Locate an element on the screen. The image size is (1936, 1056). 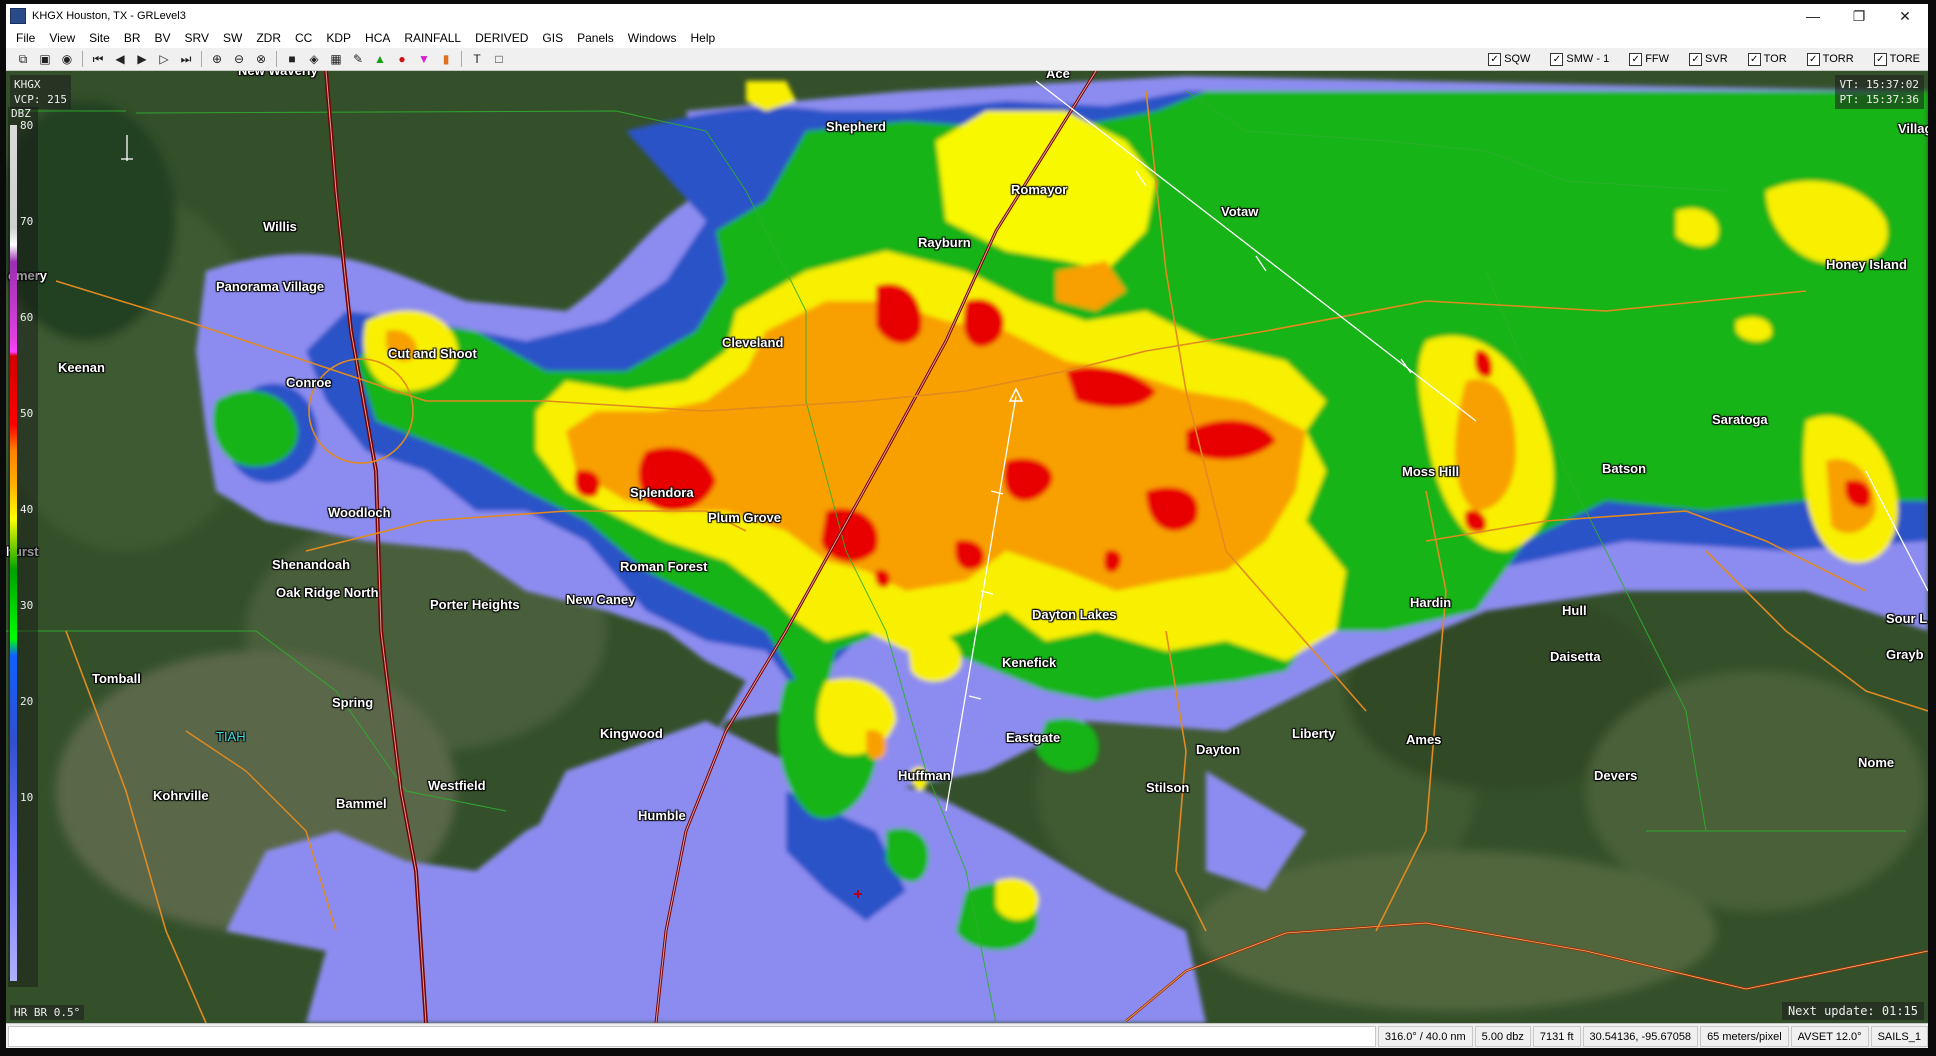
menu-file: File is located at coordinates (26, 38).